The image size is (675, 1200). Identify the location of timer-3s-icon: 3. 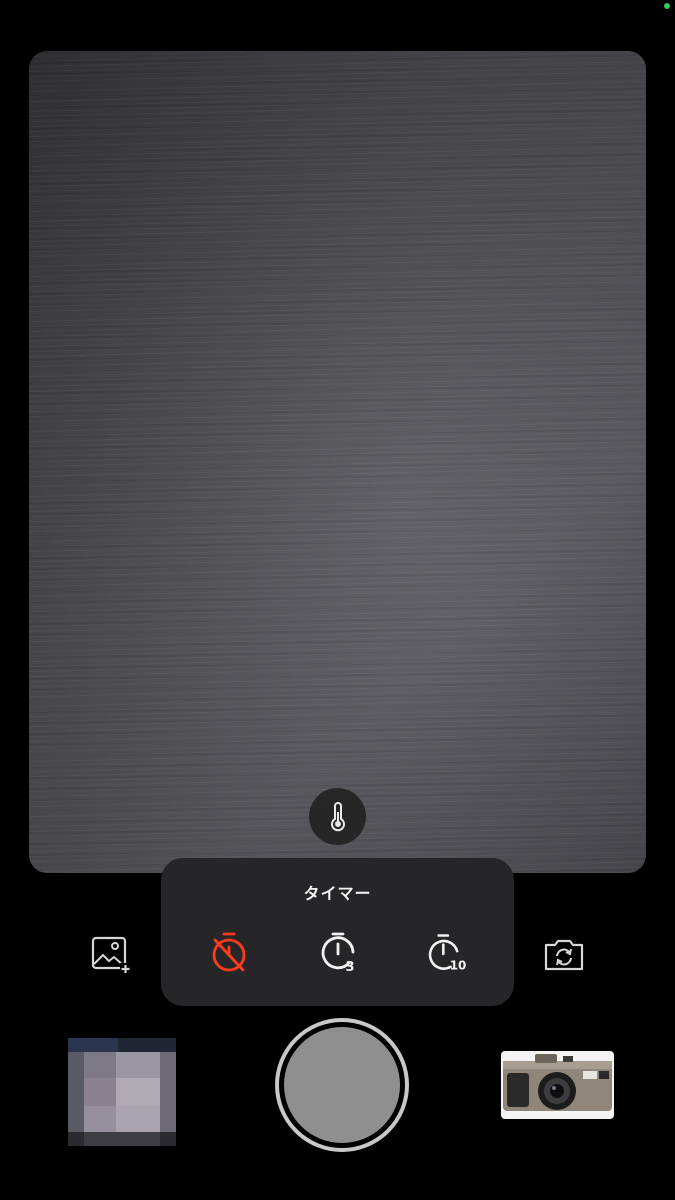
(338, 953).